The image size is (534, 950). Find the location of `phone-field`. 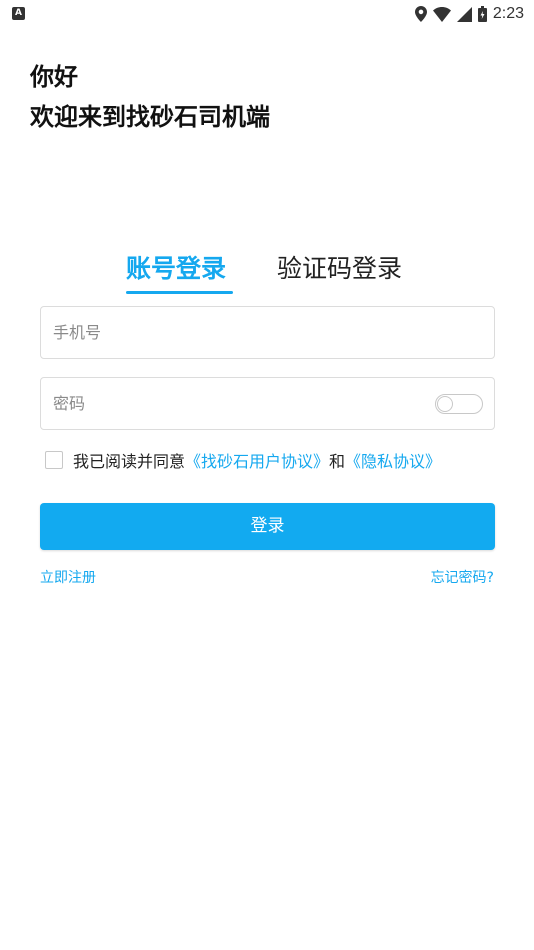

phone-field is located at coordinates (267, 332).